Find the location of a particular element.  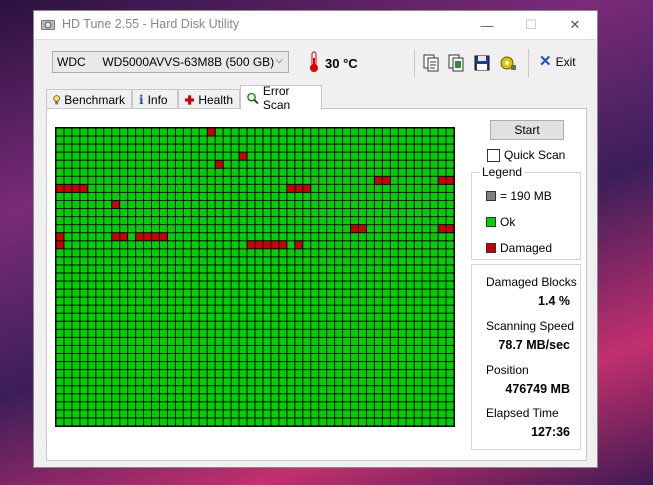

close-button: ✕ is located at coordinates (575, 25).